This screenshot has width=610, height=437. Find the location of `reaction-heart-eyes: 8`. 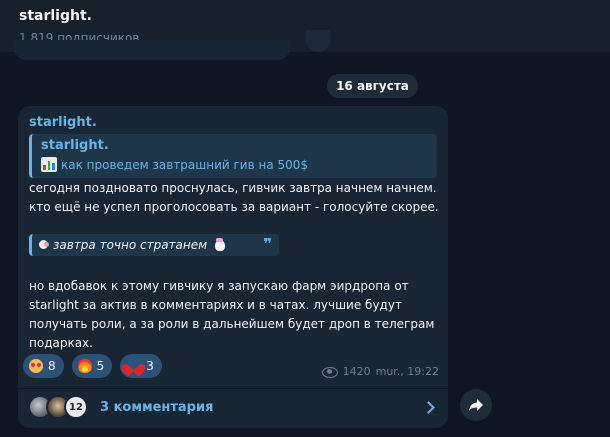

reaction-heart-eyes: 8 is located at coordinates (43, 366).